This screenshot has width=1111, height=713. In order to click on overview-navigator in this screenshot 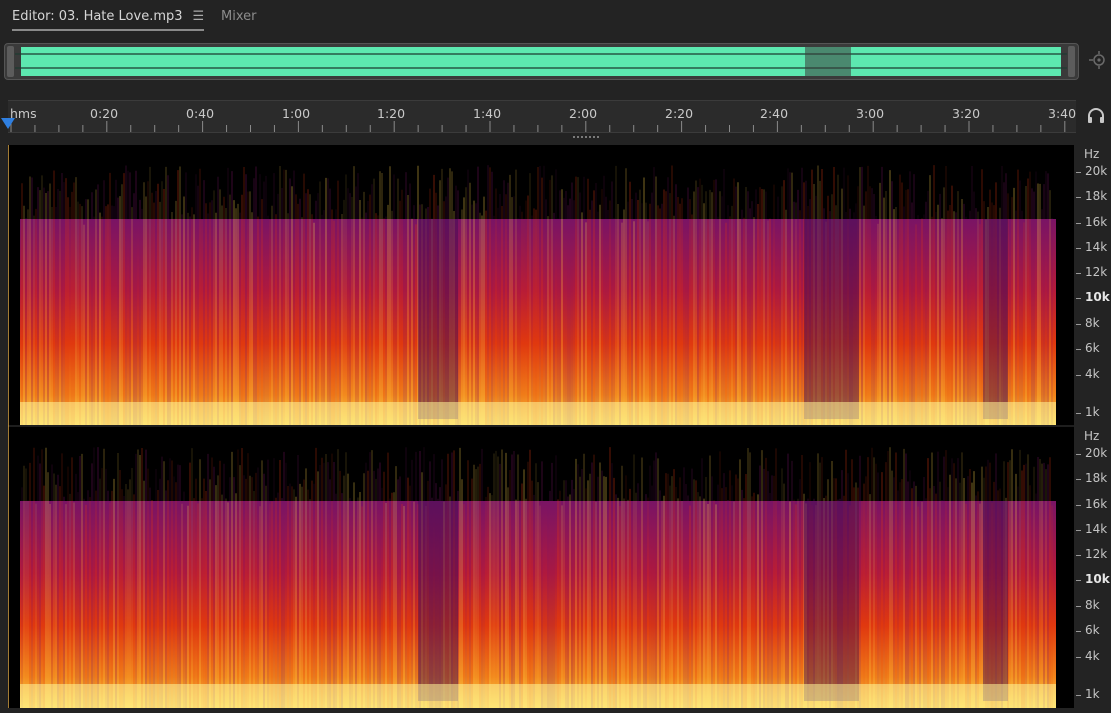, I will do `click(541, 61)`.